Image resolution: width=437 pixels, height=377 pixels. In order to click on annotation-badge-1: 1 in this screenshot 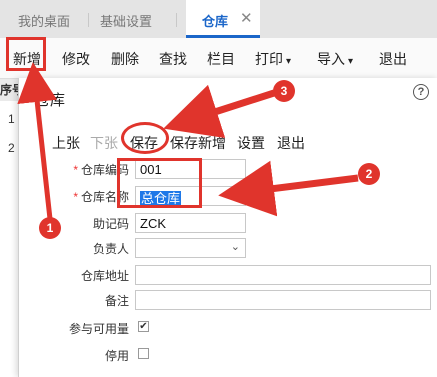, I will do `click(50, 228)`.